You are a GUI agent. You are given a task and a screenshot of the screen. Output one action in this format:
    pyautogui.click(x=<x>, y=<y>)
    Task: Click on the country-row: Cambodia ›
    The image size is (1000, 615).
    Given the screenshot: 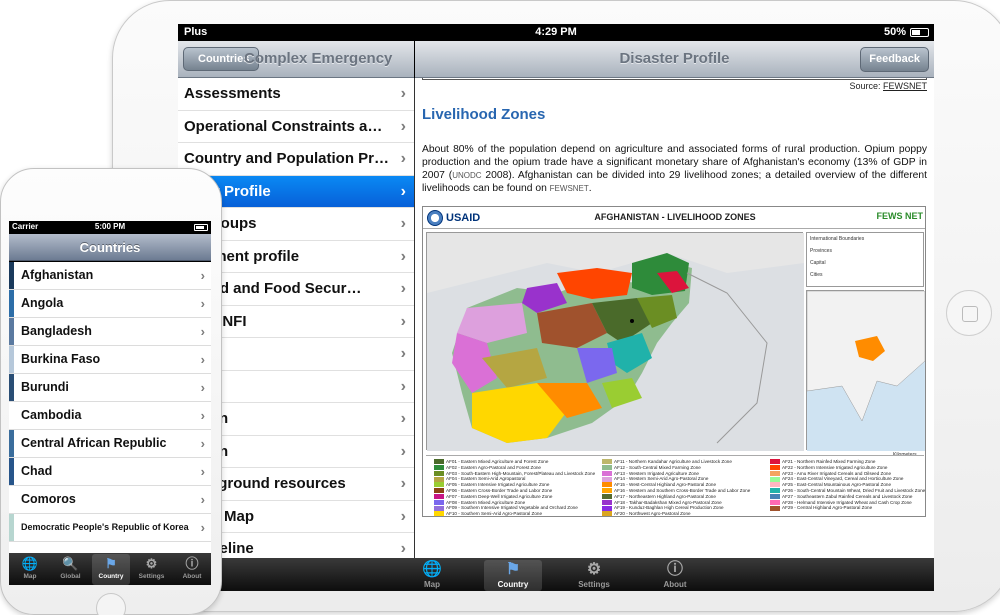 What is the action you would take?
    pyautogui.click(x=110, y=416)
    